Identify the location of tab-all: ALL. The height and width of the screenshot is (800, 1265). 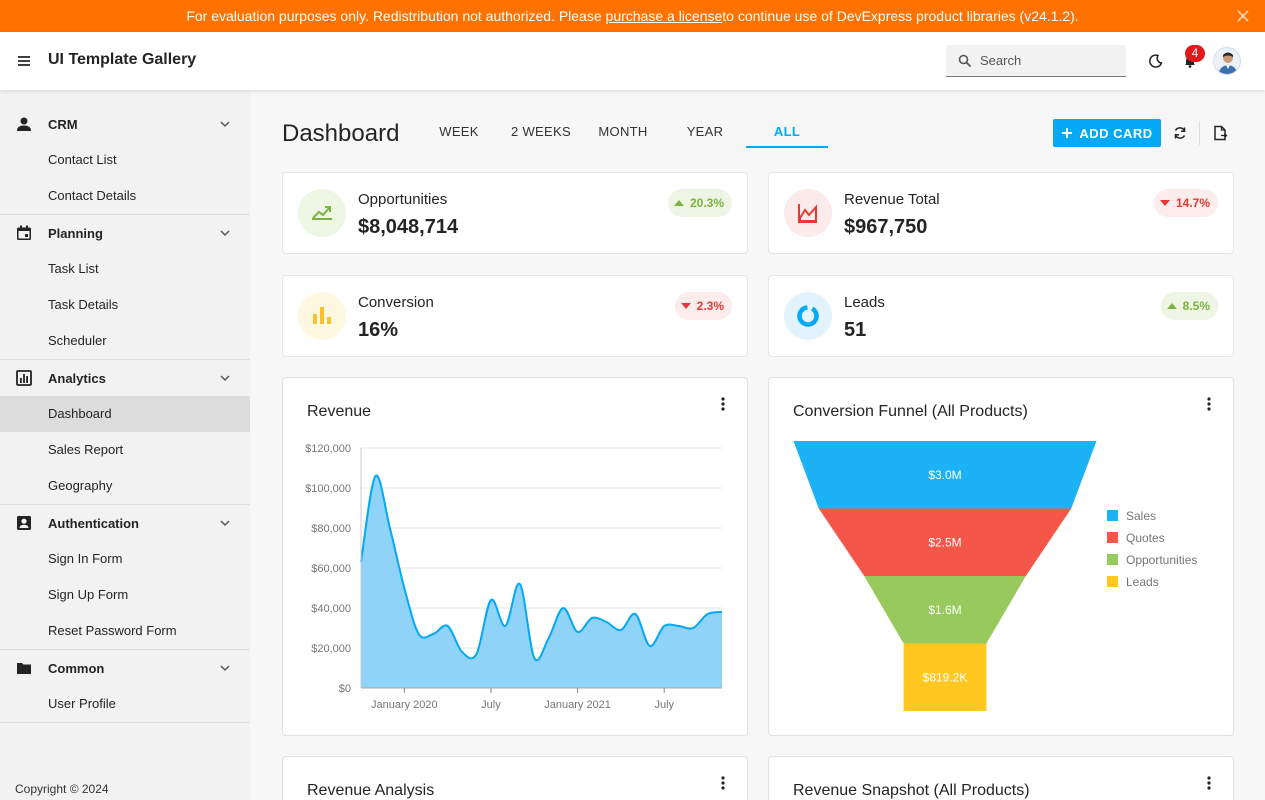
(787, 131).